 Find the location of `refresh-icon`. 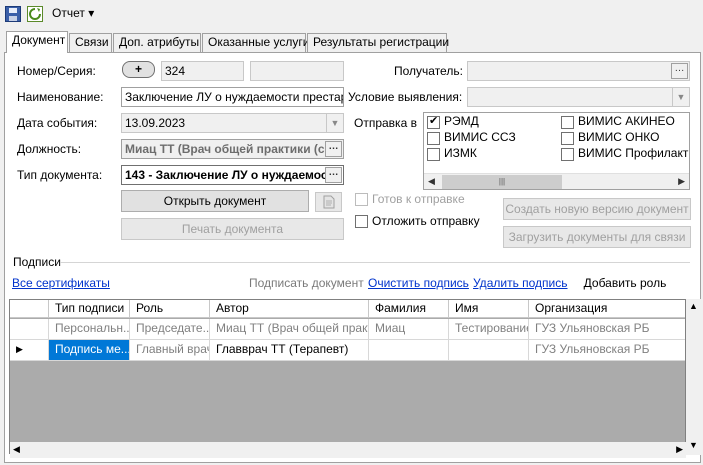

refresh-icon is located at coordinates (35, 14).